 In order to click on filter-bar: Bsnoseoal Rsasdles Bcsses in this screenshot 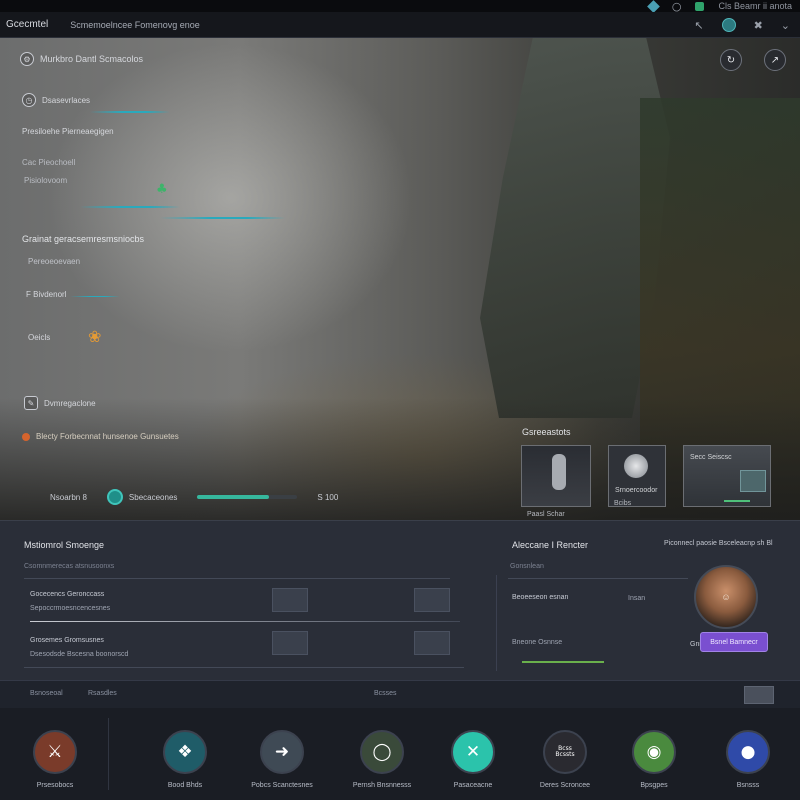, I will do `click(400, 694)`.